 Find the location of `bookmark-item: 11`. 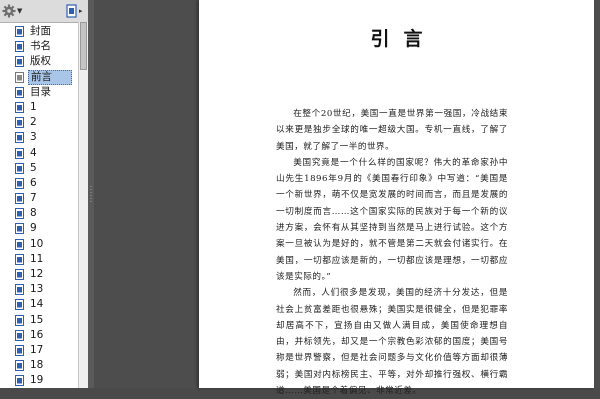

bookmark-item: 11 is located at coordinates (39, 259).